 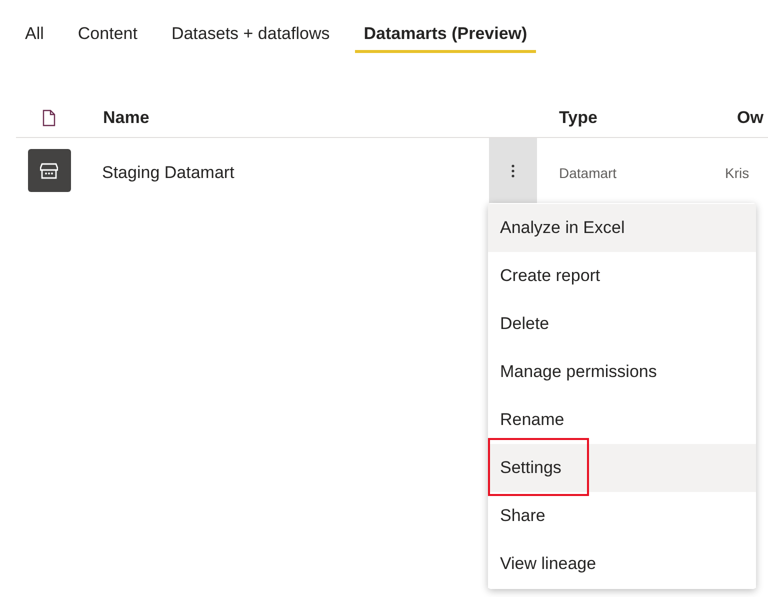 What do you see at coordinates (588, 173) in the screenshot?
I see `type-cell-text: Datamart` at bounding box center [588, 173].